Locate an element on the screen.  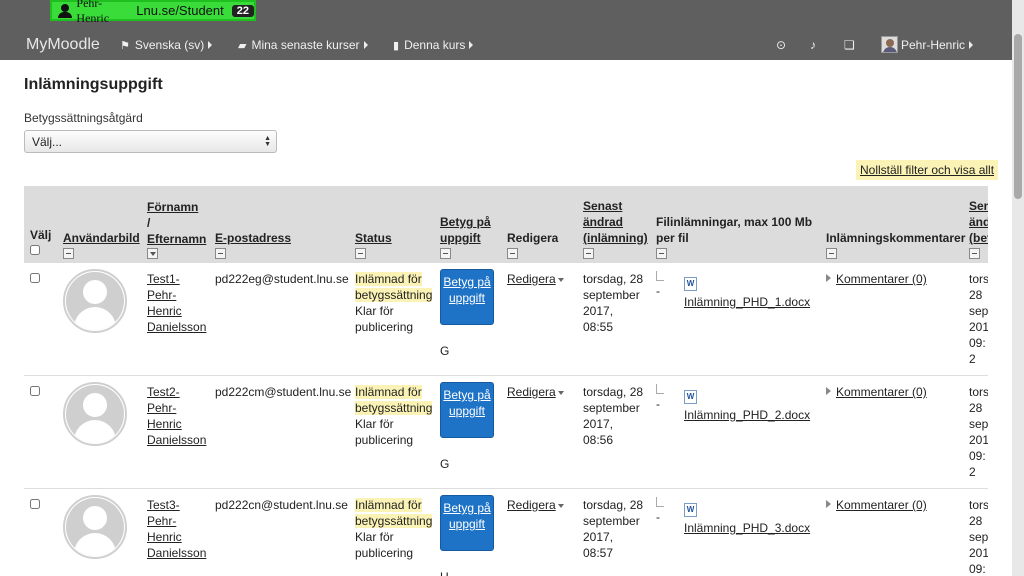
file-link: Inlämning_PHD_2.docx is located at coordinates (747, 415).